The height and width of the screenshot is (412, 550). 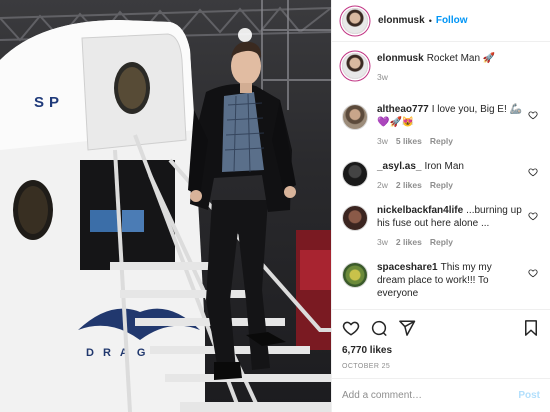 I want to click on bookmark-icon, so click(x=531, y=328).